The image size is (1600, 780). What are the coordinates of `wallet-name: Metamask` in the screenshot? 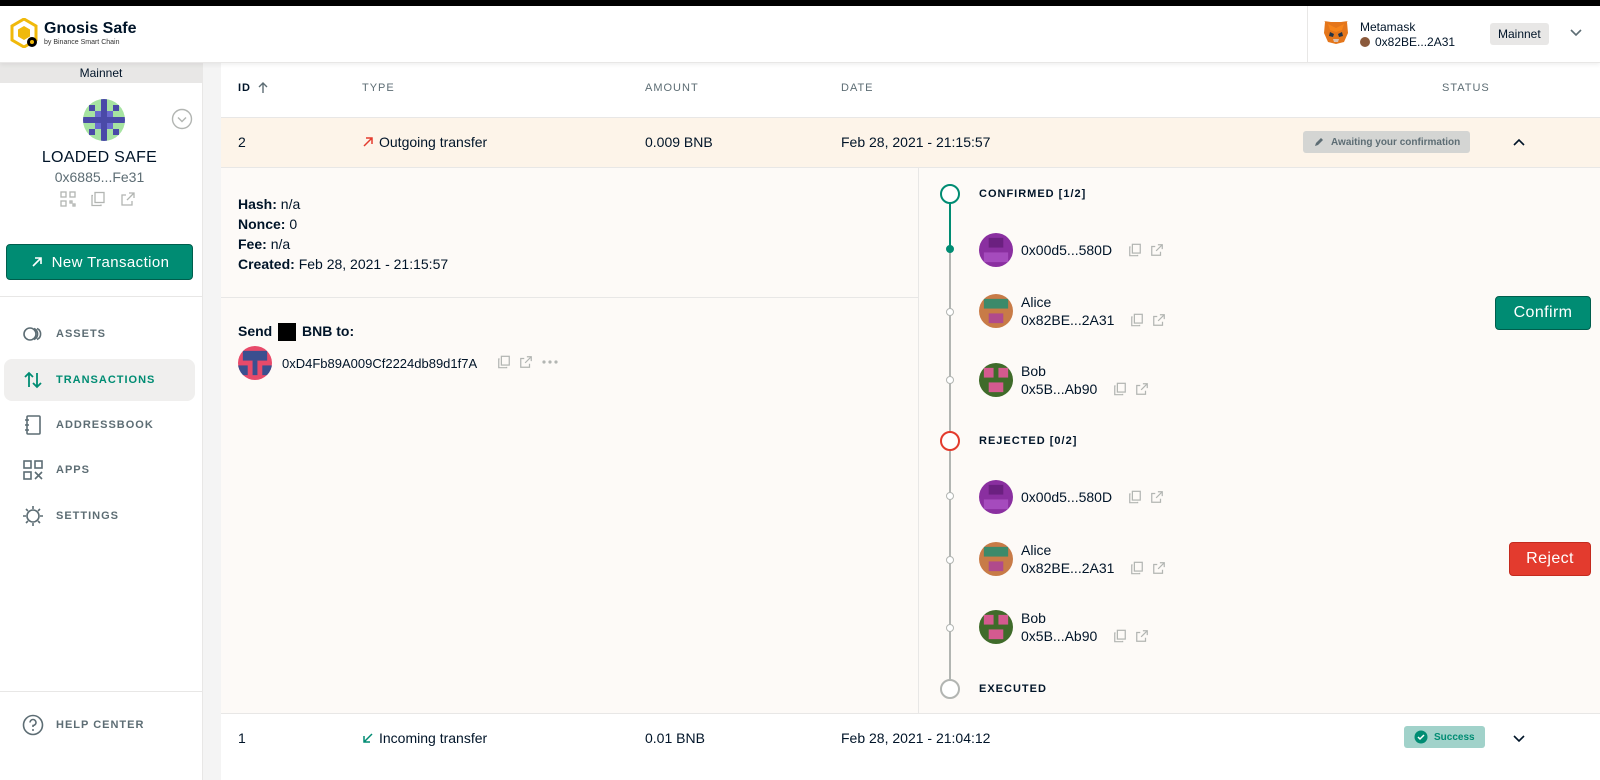 It's located at (1388, 27).